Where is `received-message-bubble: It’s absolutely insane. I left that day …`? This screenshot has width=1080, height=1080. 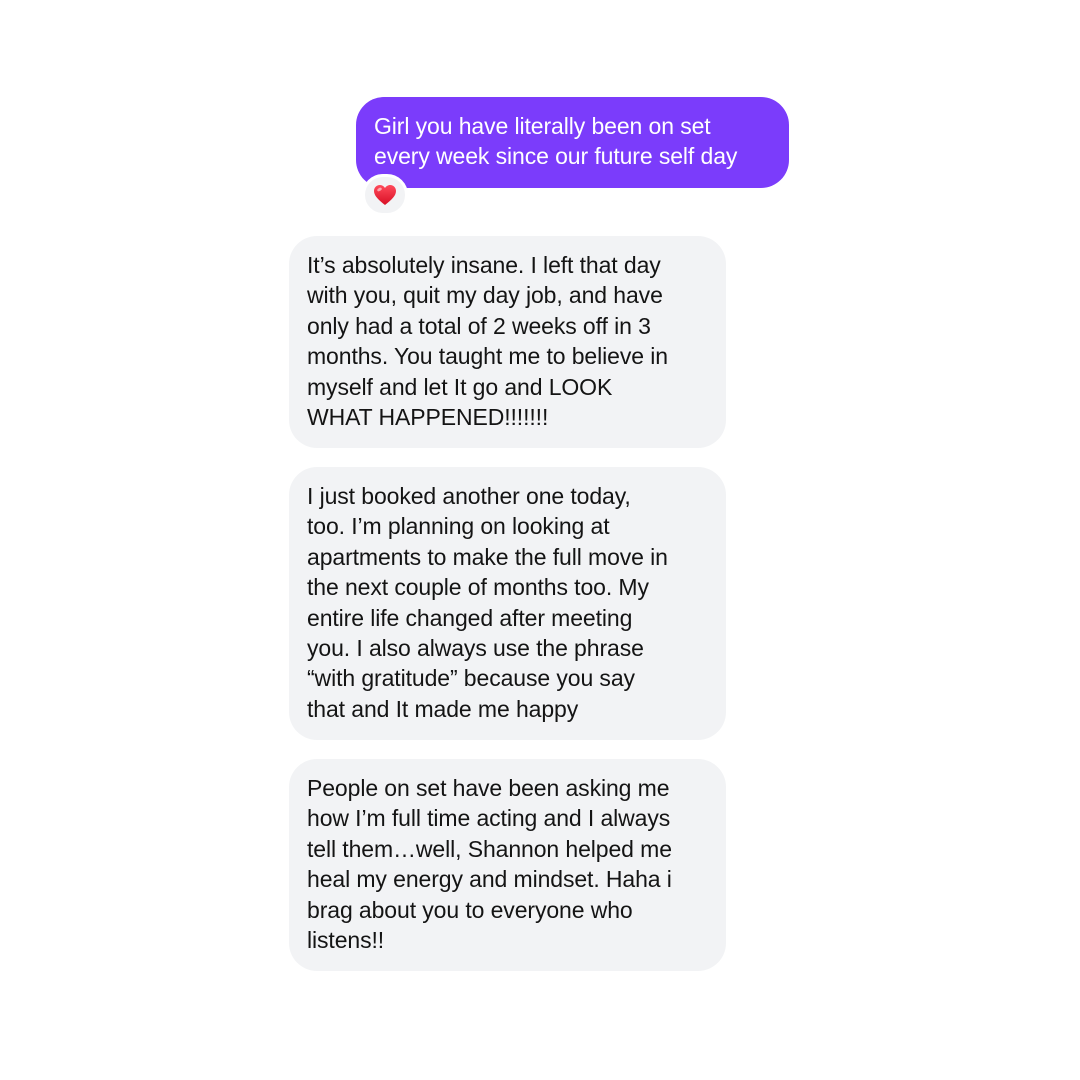
received-message-bubble: It’s absolutely insane. I left that day … is located at coordinates (507, 342).